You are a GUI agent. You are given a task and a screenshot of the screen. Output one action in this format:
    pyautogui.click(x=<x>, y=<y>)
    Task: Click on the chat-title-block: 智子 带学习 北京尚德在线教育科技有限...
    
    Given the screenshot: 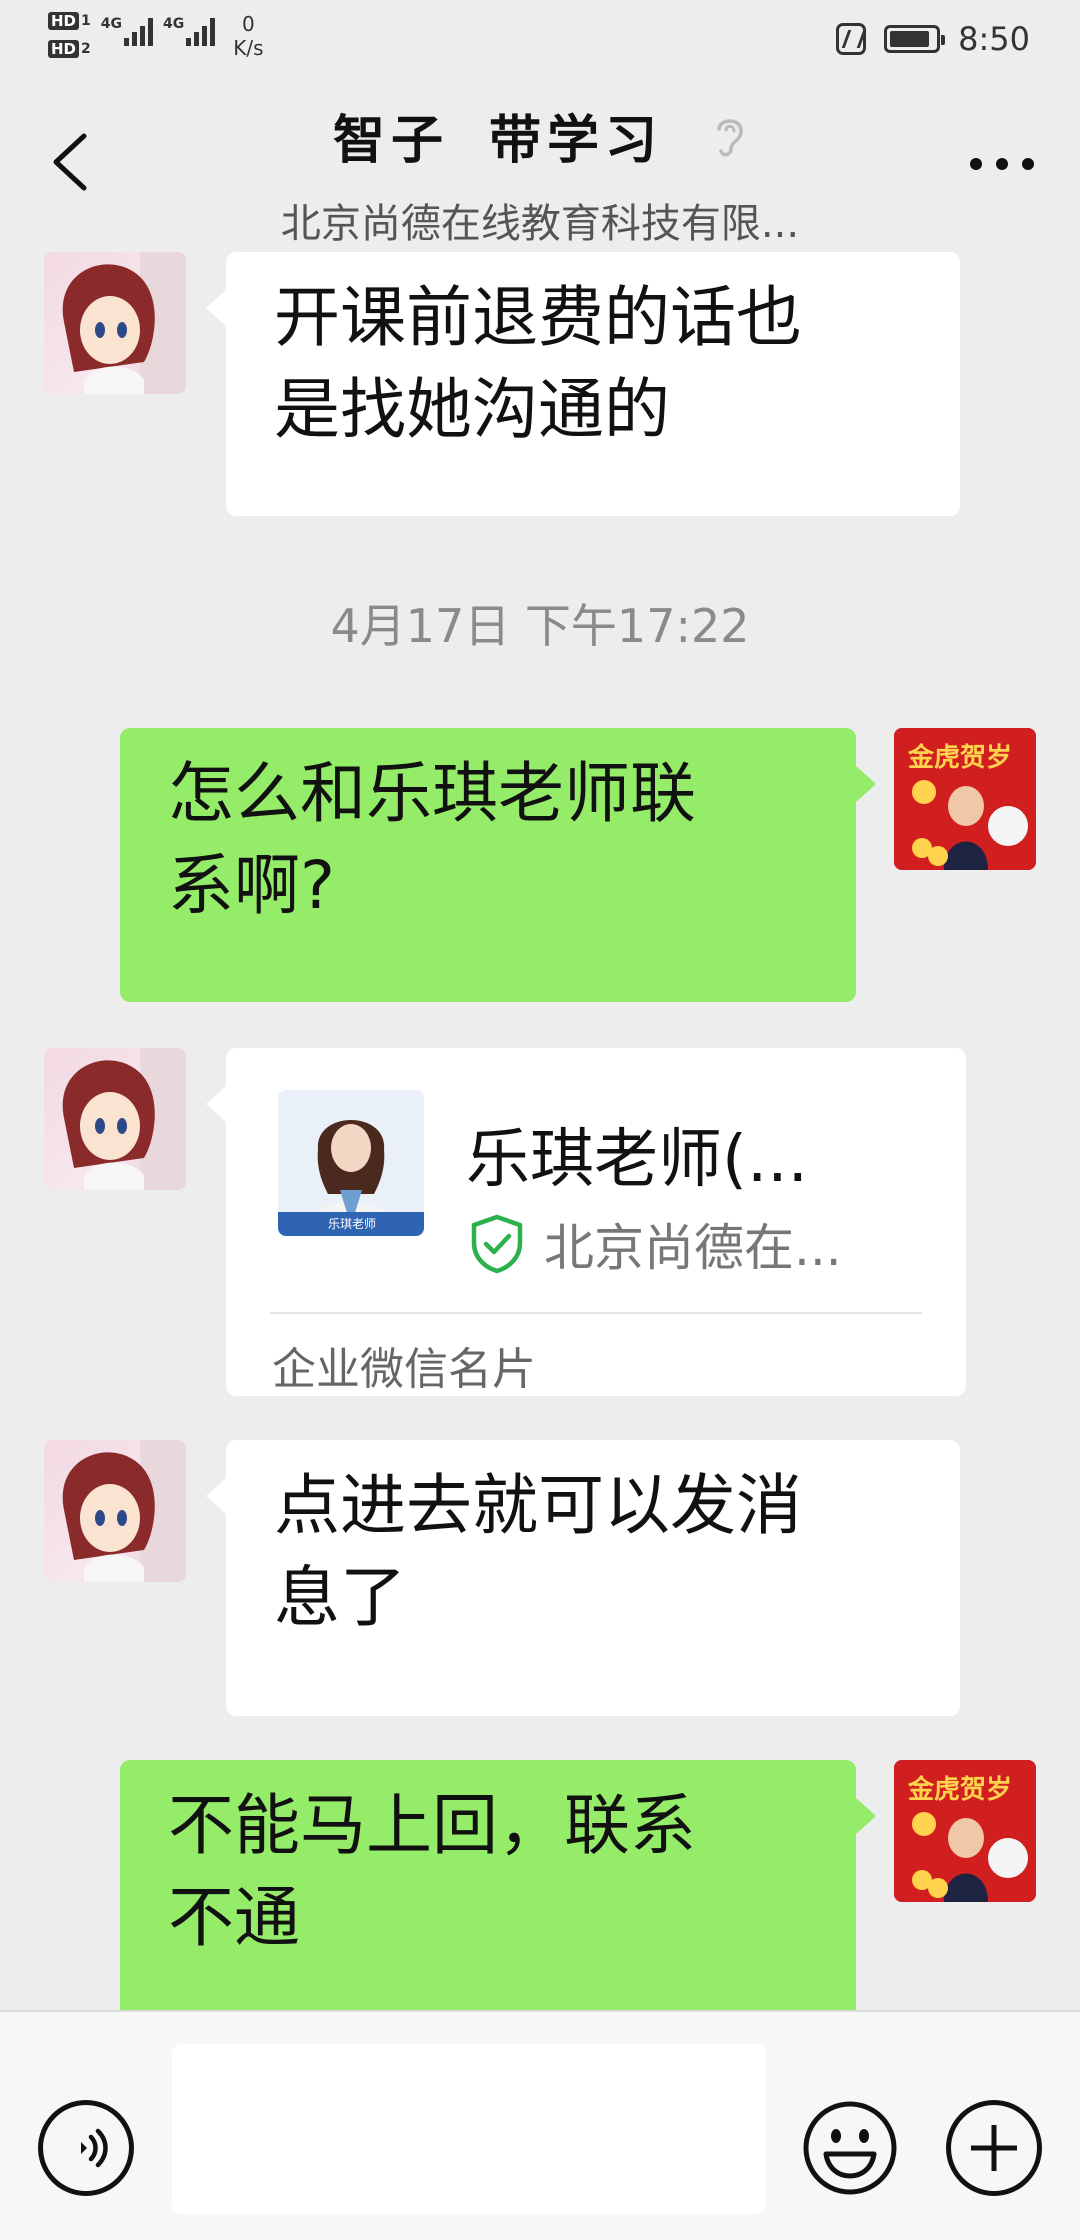 What is the action you would take?
    pyautogui.click(x=540, y=173)
    